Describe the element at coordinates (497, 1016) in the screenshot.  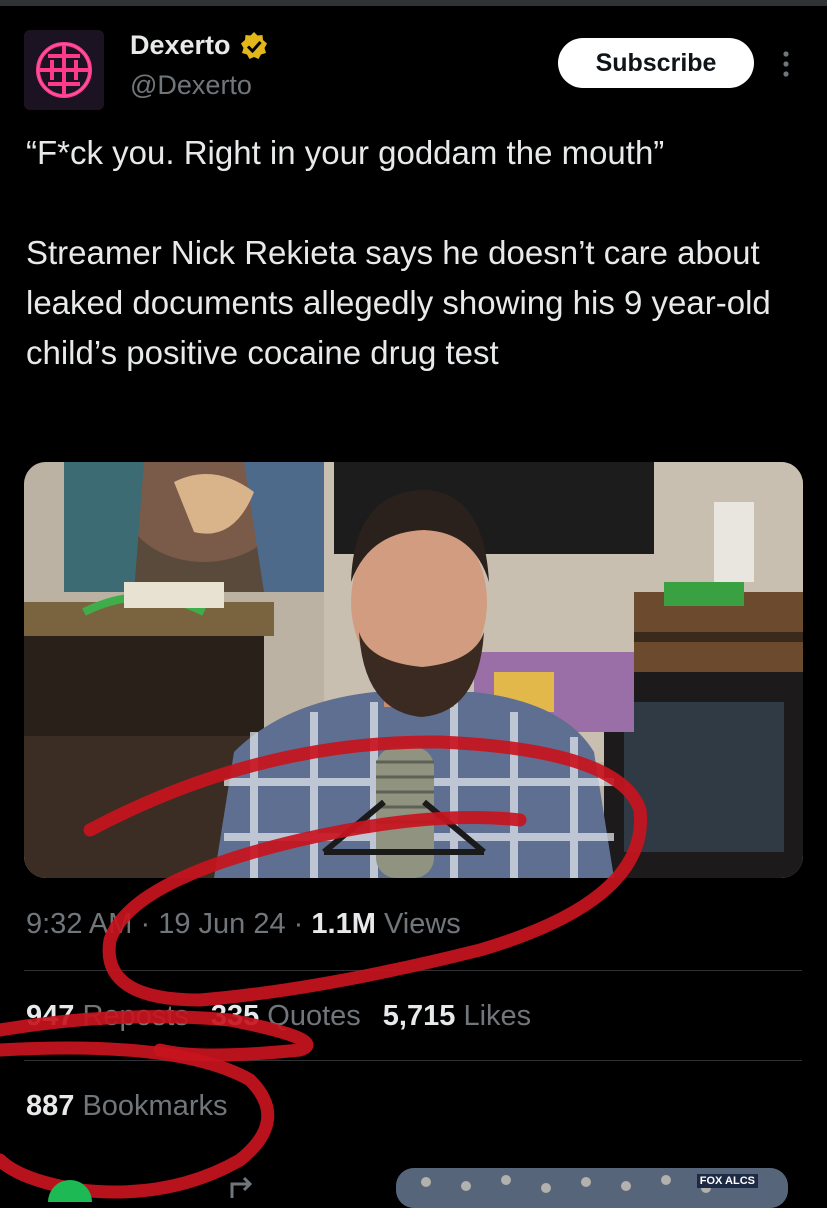
I see `likes-label: Likes` at that location.